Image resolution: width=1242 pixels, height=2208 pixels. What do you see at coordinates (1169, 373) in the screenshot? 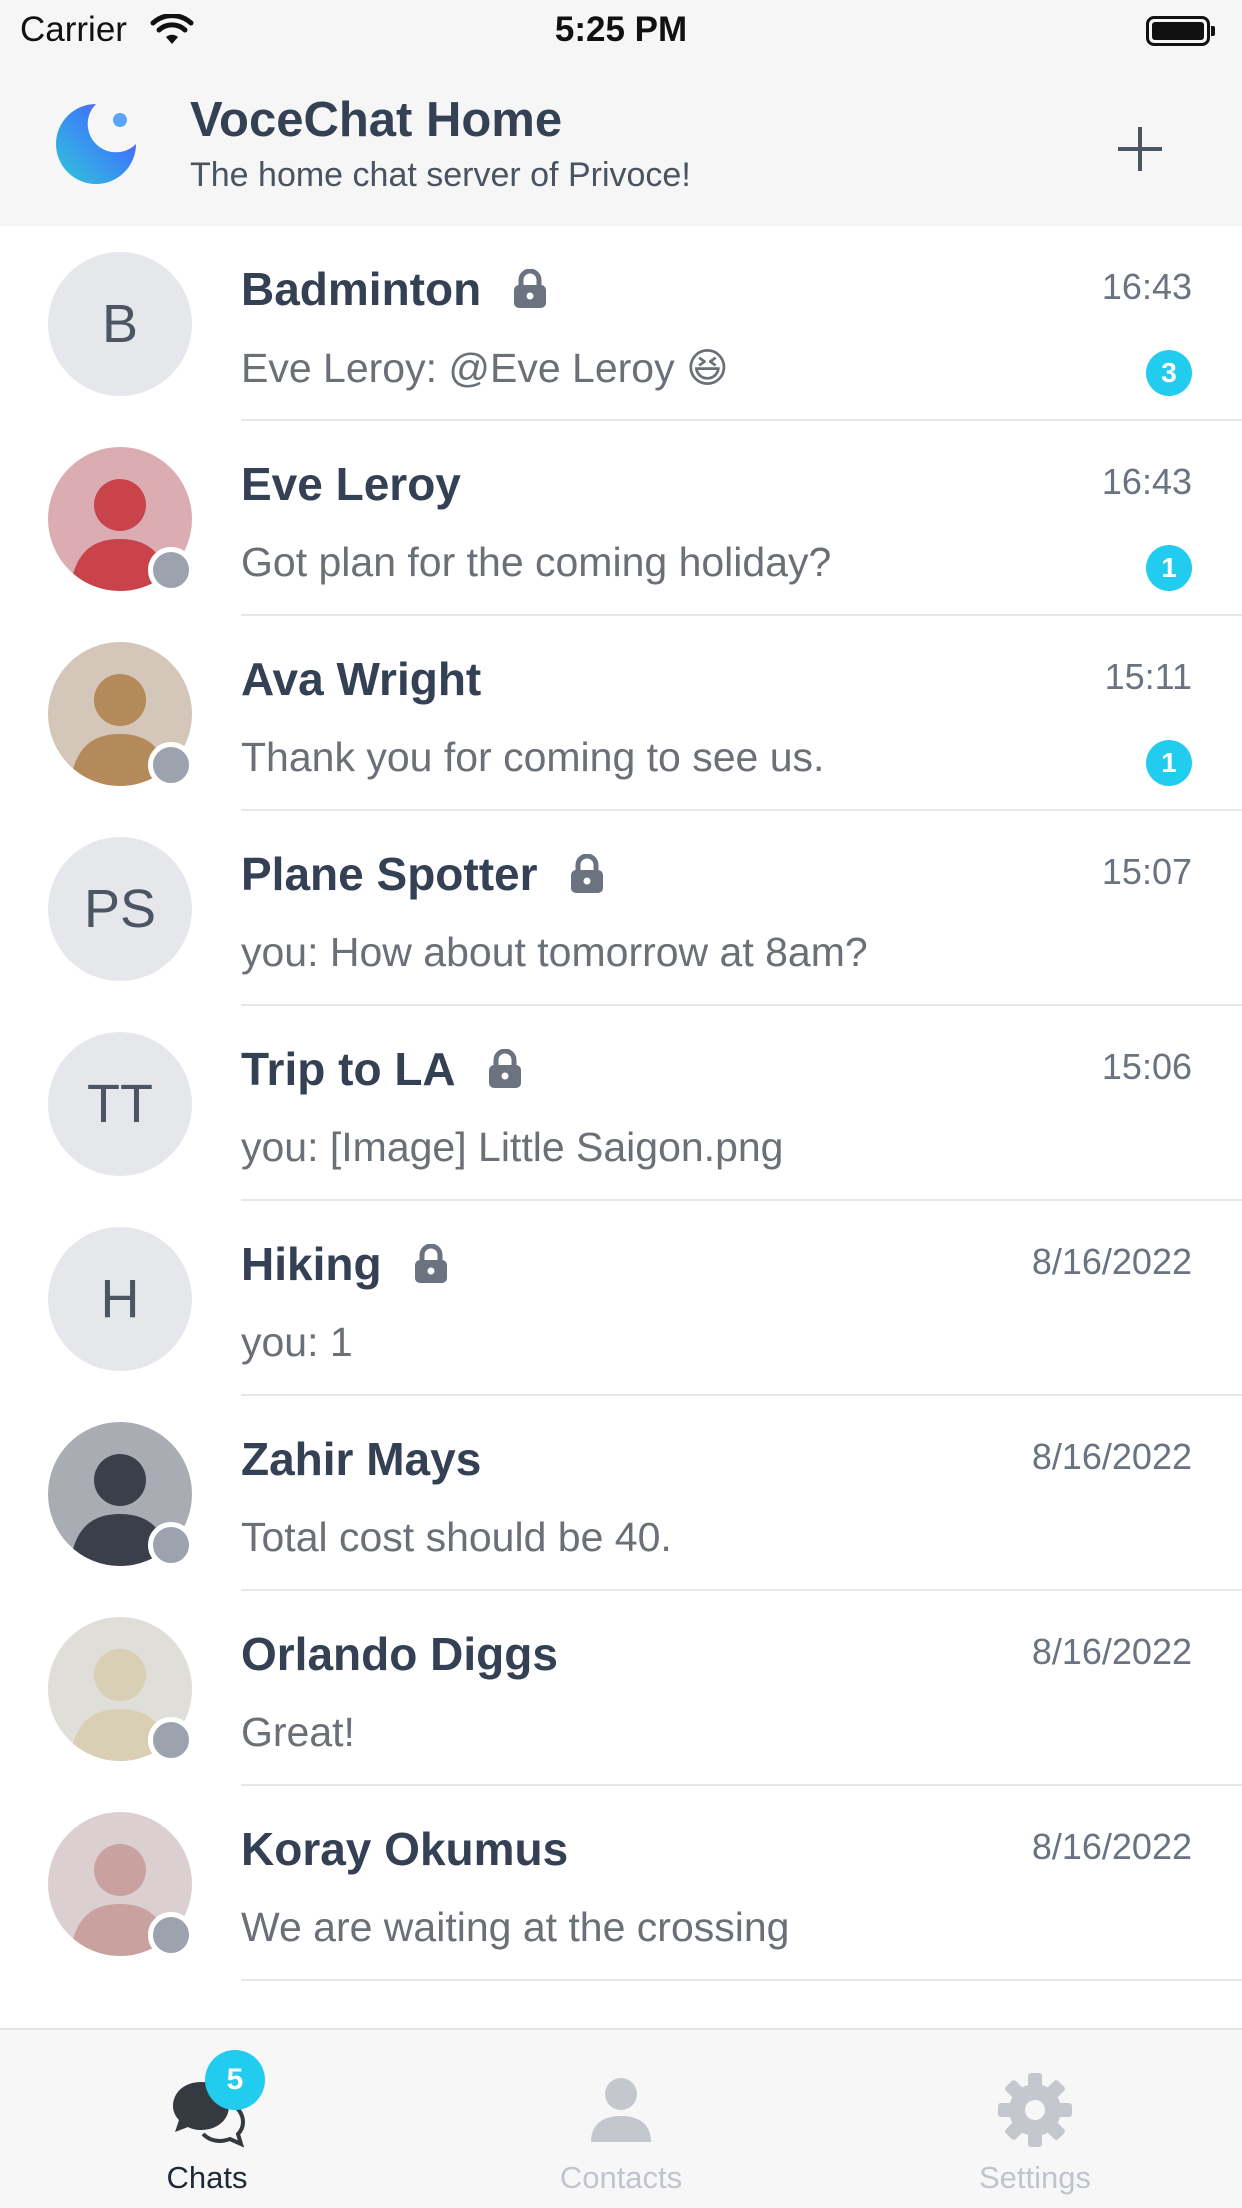
I see `unread-badge: 3` at bounding box center [1169, 373].